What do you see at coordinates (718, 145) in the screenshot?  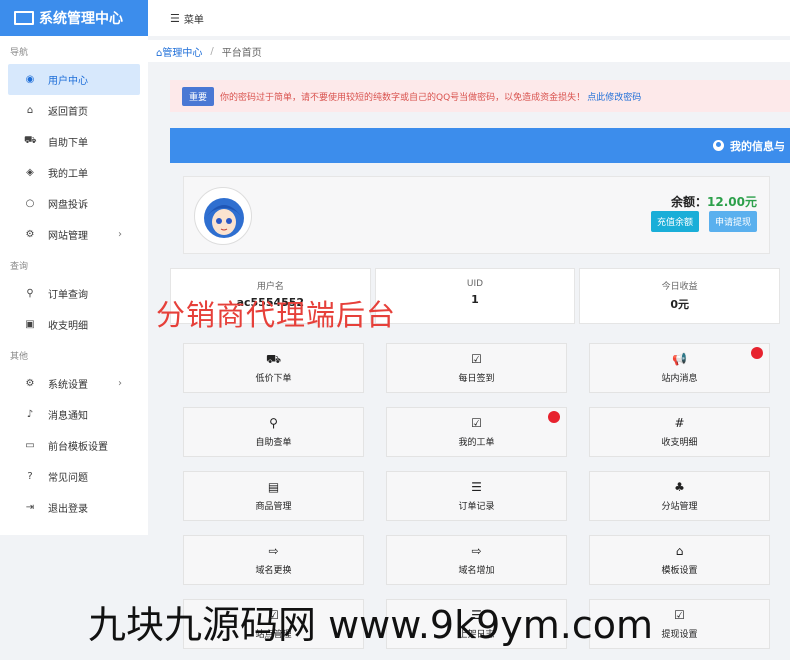 I see `user-circle-icon` at bounding box center [718, 145].